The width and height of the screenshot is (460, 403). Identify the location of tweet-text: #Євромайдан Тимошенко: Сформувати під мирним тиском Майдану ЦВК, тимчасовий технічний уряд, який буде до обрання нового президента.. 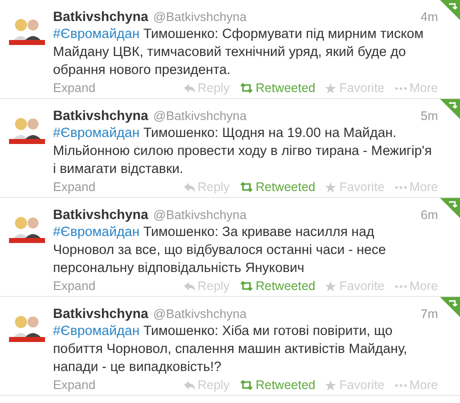
(239, 52).